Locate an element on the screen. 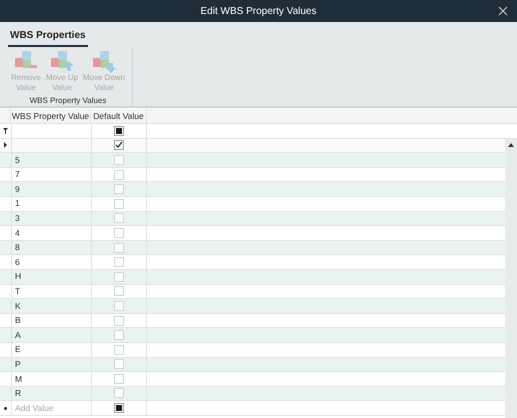 This screenshot has height=418, width=517. table-row: 3 is located at coordinates (252, 219).